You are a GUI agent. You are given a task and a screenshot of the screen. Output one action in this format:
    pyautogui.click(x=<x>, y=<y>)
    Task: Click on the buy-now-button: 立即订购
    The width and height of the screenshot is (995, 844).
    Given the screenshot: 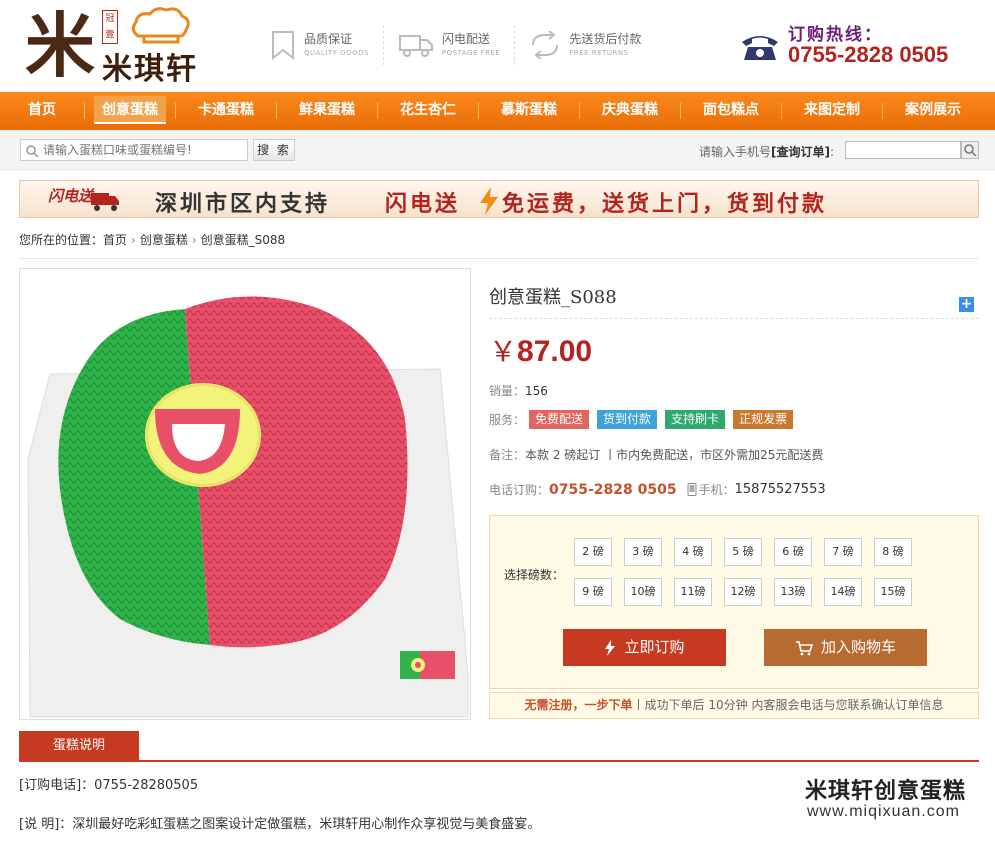 What is the action you would take?
    pyautogui.click(x=644, y=647)
    